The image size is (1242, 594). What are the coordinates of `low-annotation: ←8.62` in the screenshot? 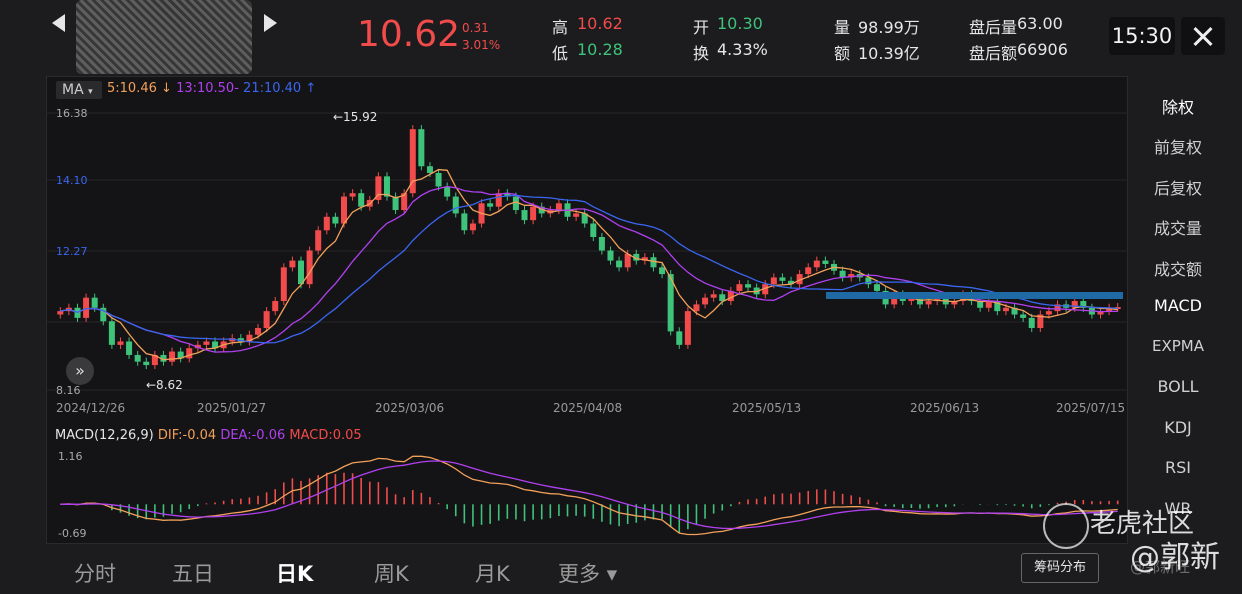 It's located at (164, 385).